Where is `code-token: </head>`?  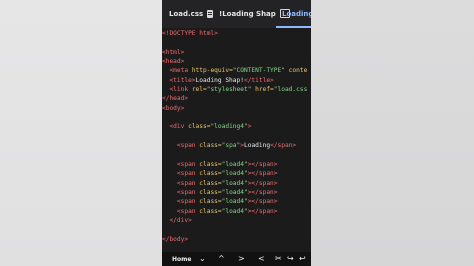 code-token: </head> is located at coordinates (175, 99).